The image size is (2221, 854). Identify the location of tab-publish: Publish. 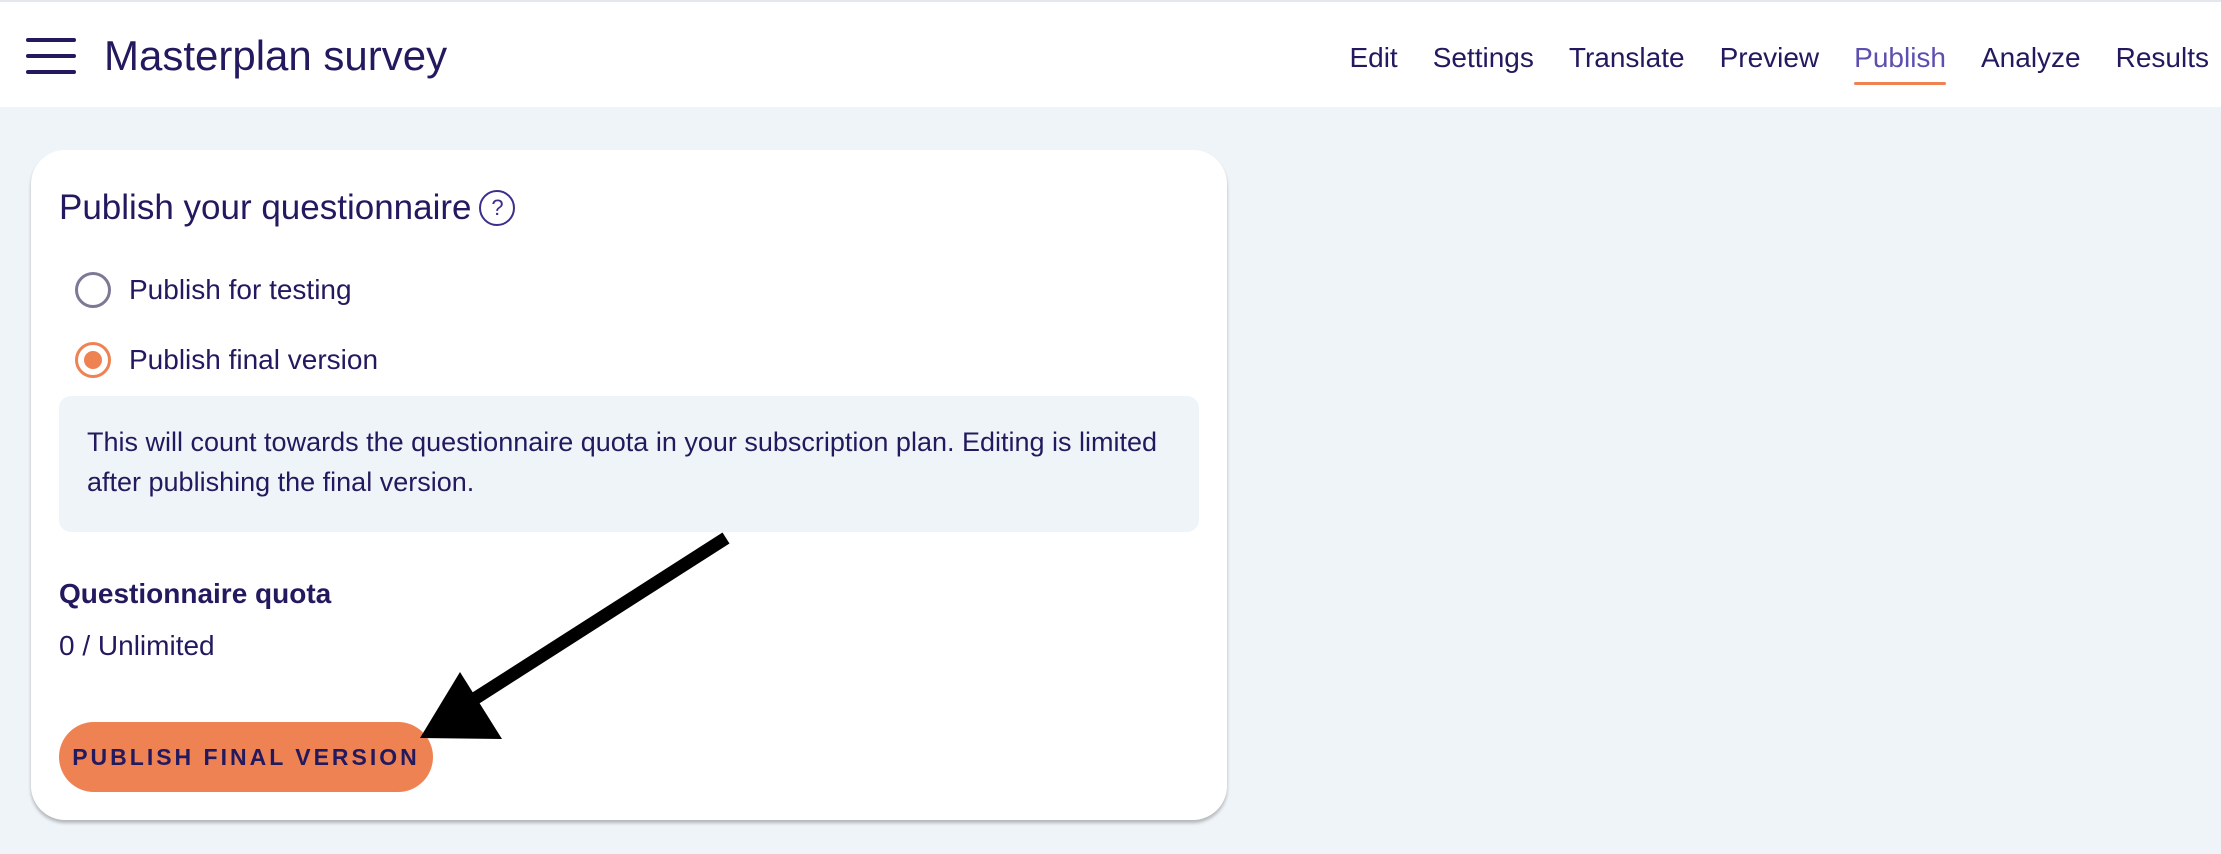
(1900, 63).